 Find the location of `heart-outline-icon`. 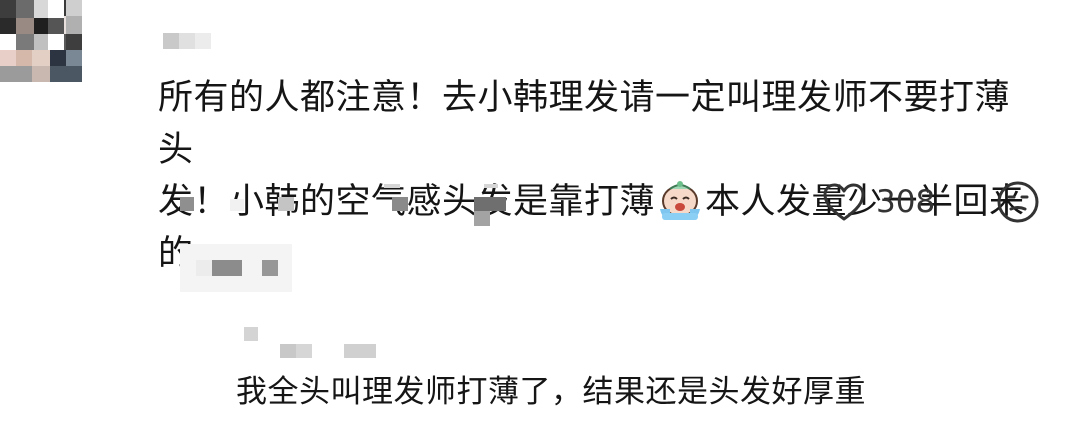

heart-outline-icon is located at coordinates (844, 202).